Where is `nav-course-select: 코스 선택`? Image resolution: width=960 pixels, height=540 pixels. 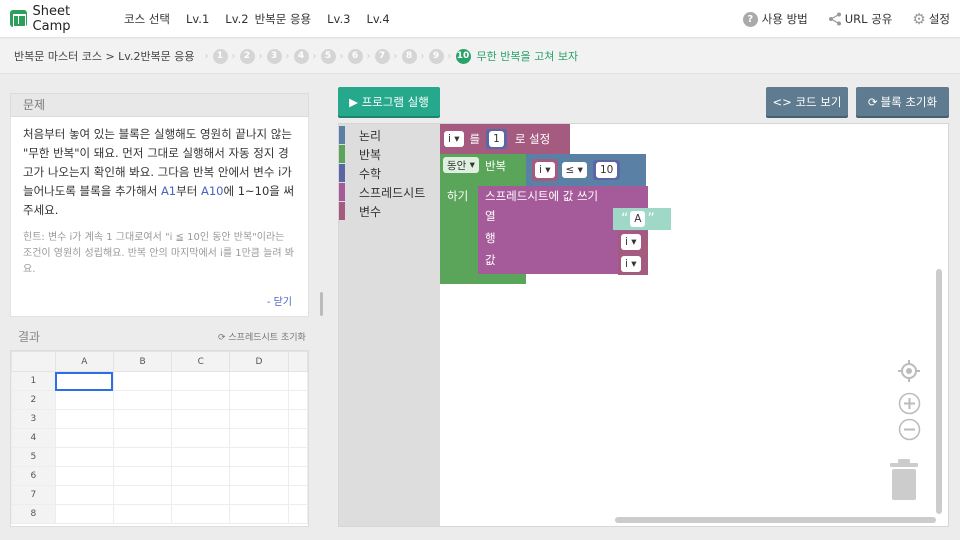
nav-course-select: 코스 선택 is located at coordinates (147, 19).